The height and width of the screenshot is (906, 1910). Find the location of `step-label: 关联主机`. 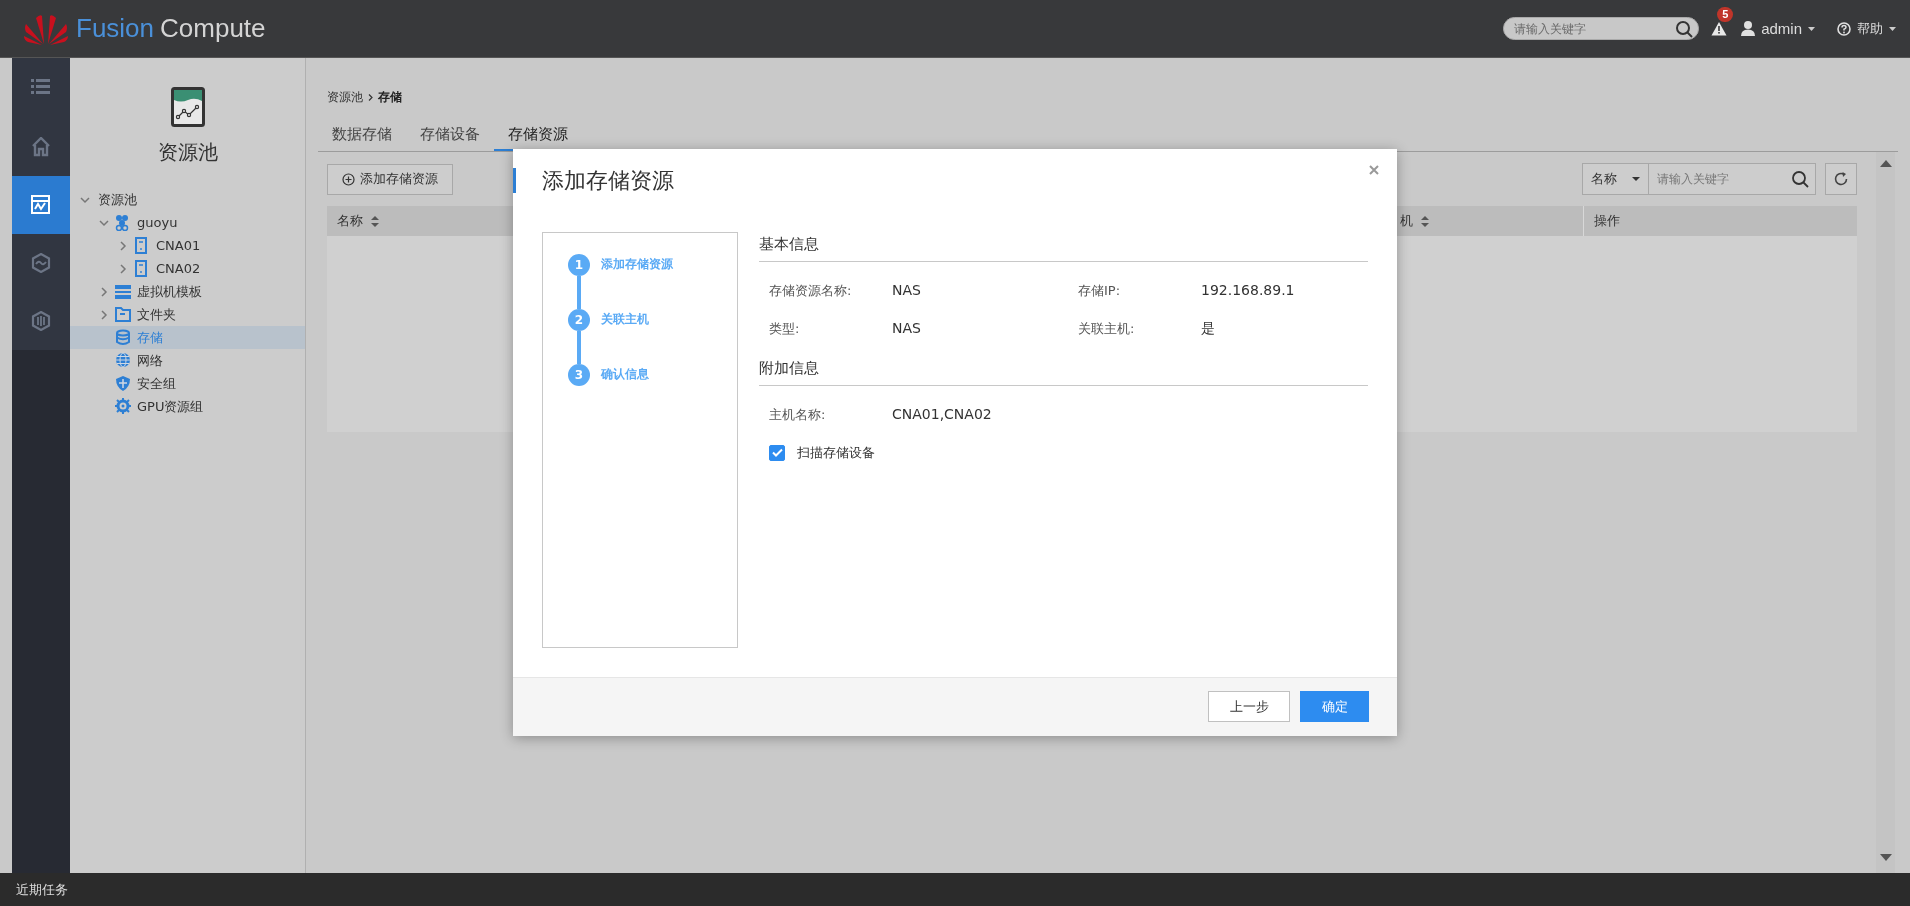

step-label: 关联主机 is located at coordinates (625, 320).